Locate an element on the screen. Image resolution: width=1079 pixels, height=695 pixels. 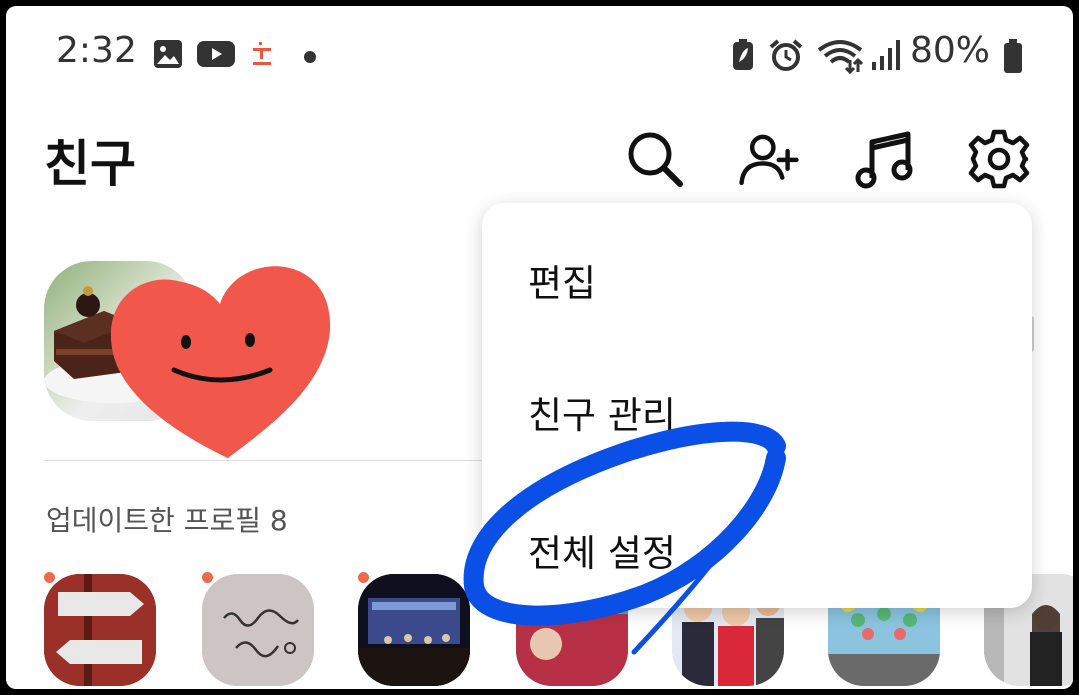
battery-percentage: 80% is located at coordinates (950, 50).